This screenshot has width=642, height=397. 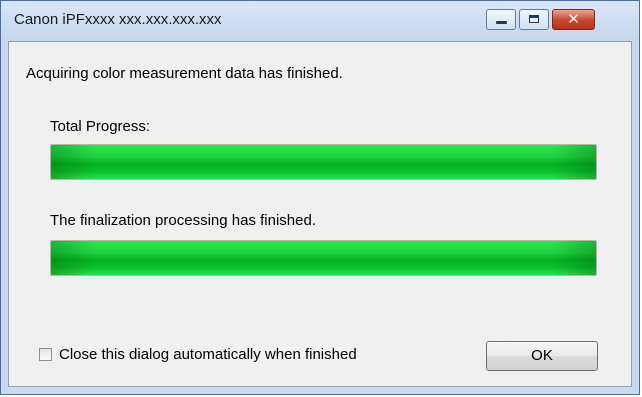 I want to click on window-title: Canon iPFxxxx xxx.xxx.xxx.xxx, so click(x=118, y=19).